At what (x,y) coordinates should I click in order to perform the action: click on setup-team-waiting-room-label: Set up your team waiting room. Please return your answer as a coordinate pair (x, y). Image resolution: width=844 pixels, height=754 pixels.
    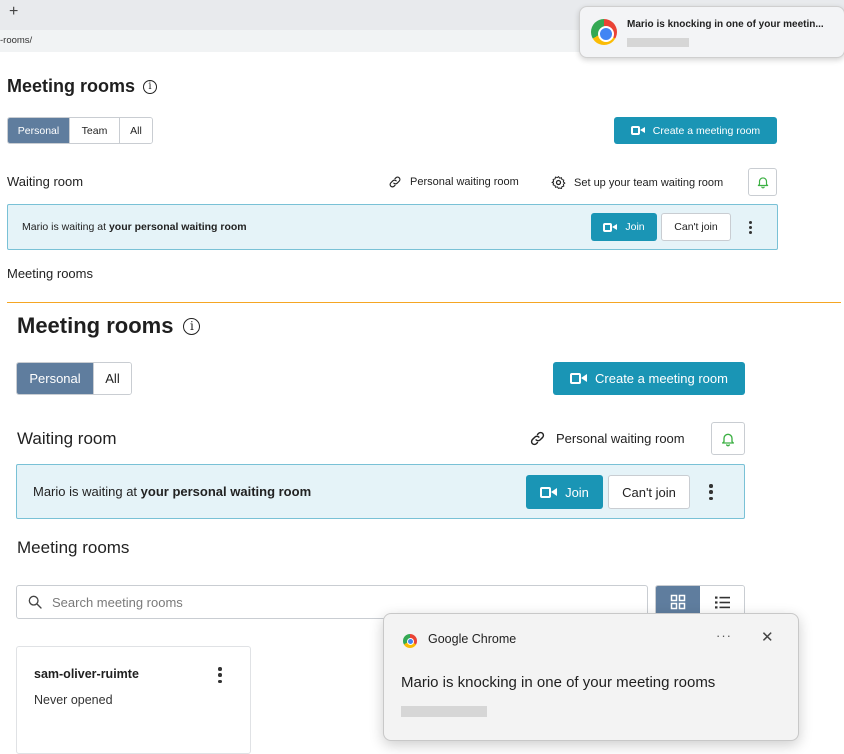
    Looking at the image, I should click on (649, 182).